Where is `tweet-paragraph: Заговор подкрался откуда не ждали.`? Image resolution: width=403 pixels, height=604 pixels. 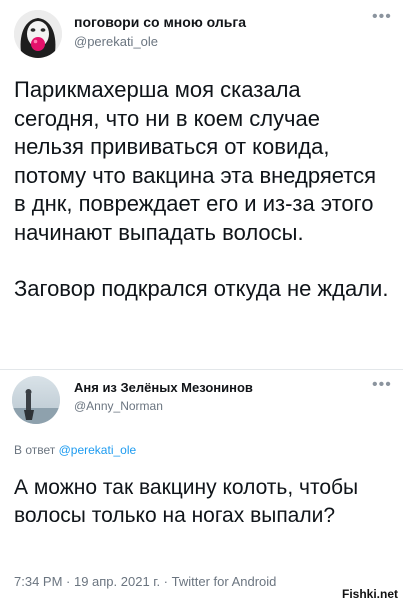
tweet-paragraph: Заговор подкрался откуда не ждали. is located at coordinates (201, 288).